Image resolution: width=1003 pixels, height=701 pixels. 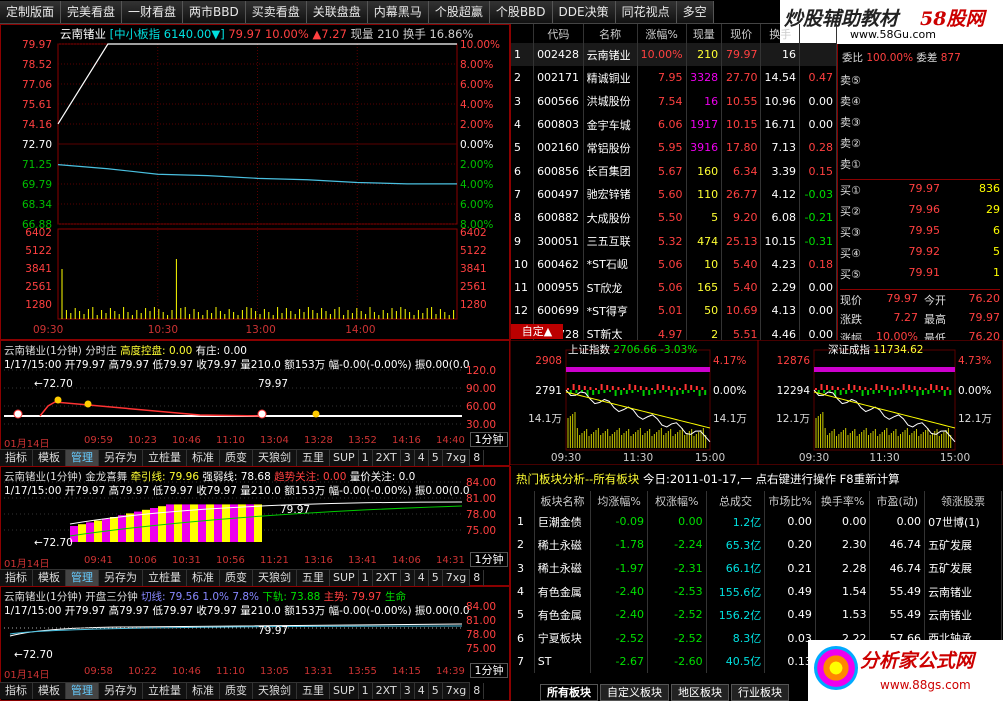 I want to click on sector-tab: 所有板块, so click(x=569, y=692).